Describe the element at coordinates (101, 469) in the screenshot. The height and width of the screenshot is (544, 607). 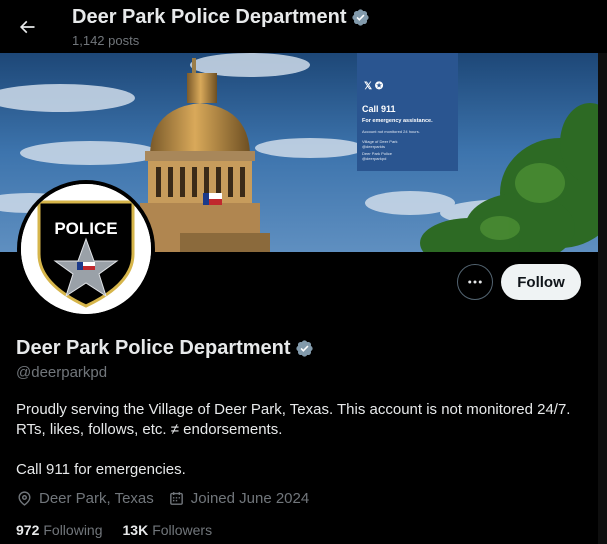
I see `bio-line: Call 911 for emergencies.` at that location.